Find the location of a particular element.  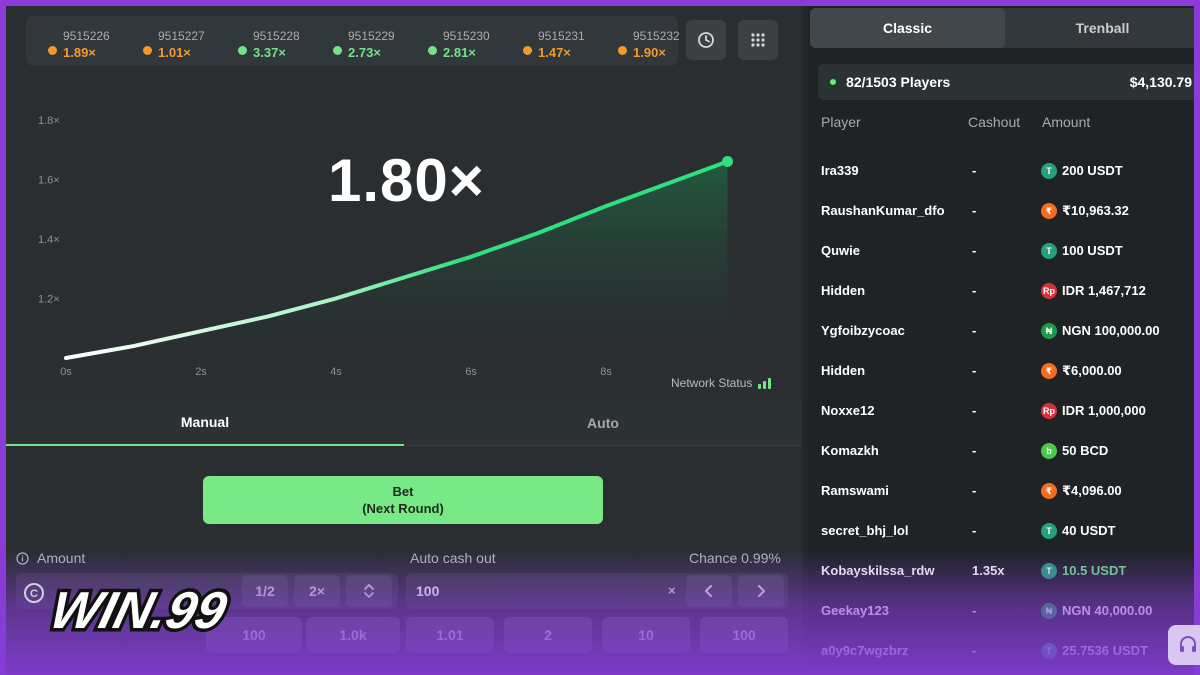

x-tick-label: 0s is located at coordinates (66, 372).